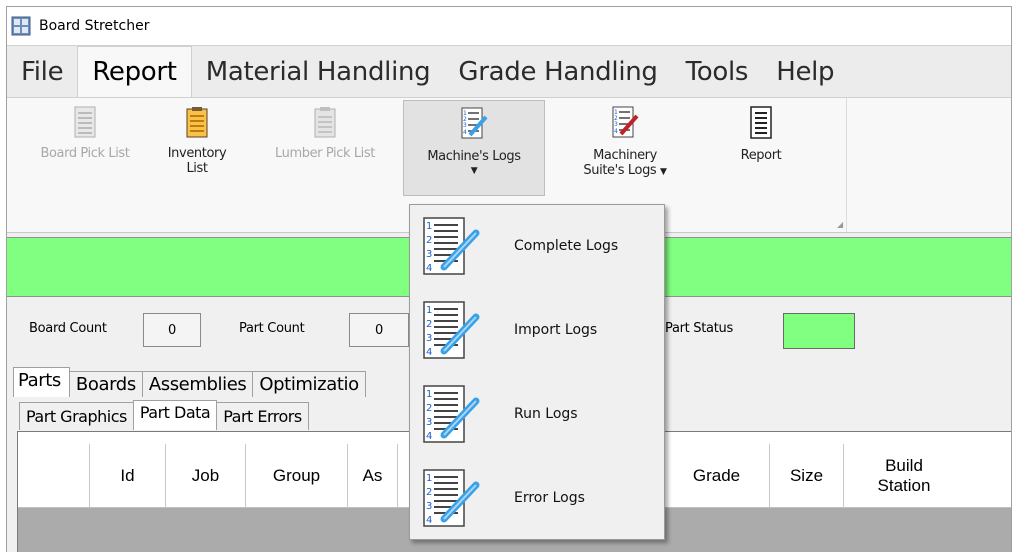 The height and width of the screenshot is (552, 1018). Describe the element at coordinates (325, 153) in the screenshot. I see `lumber-pick-list-label: Lumber Pick List` at that location.